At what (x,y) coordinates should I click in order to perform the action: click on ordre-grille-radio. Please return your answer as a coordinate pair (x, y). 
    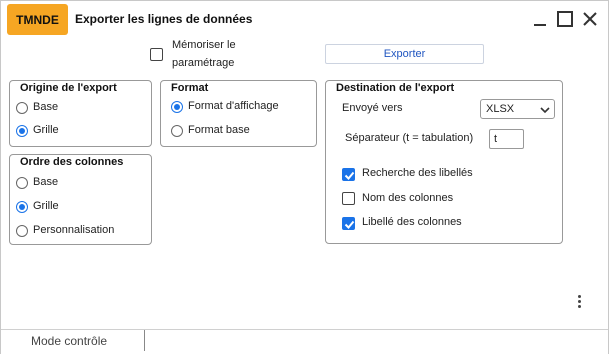
    Looking at the image, I should click on (22, 207).